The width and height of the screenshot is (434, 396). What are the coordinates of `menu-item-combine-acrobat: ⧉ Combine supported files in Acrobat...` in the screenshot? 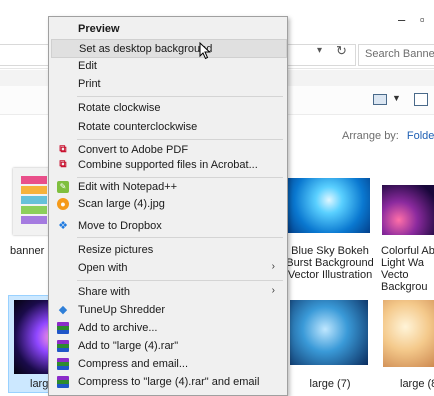 It's located at (168, 165).